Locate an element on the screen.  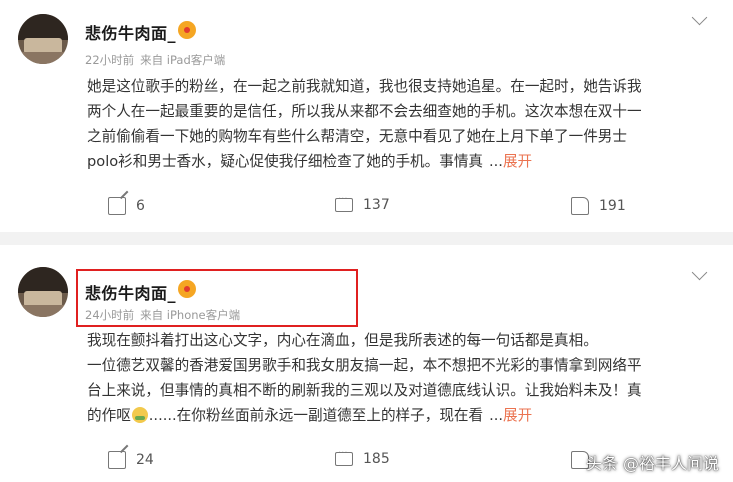
content-line: 两个人在一起最重要的是信任，所以我从来都不会去细查她的手机。这次本想在双十一 is located at coordinates (364, 111).